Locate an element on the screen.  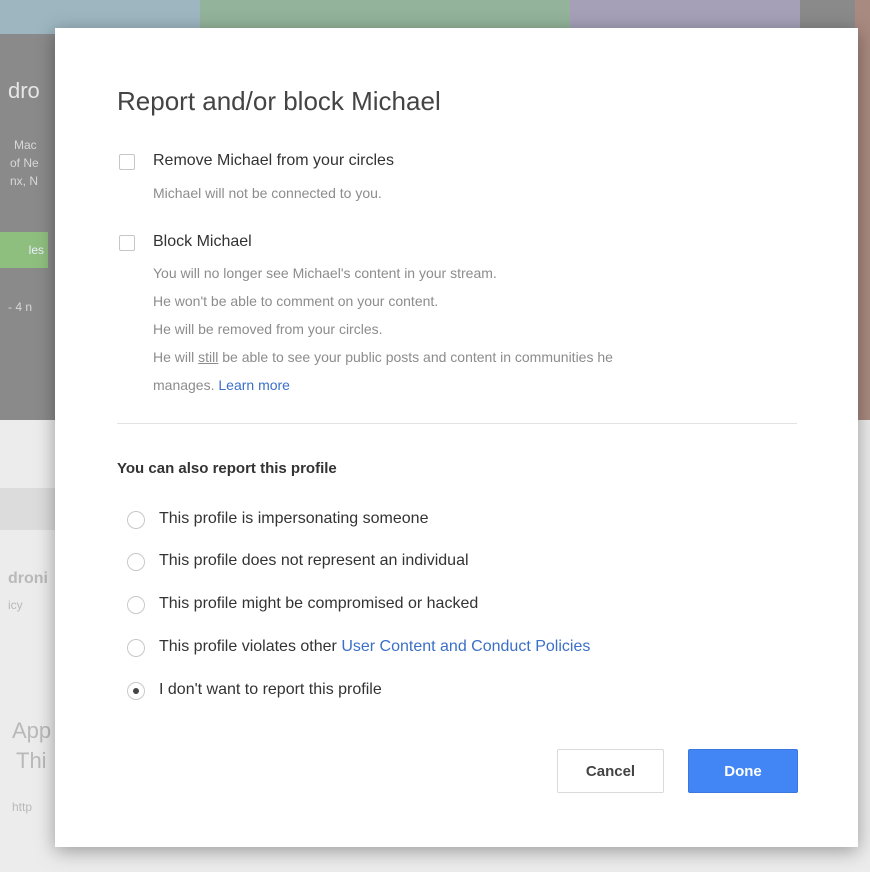
radio-not-individual is located at coordinates (136, 562).